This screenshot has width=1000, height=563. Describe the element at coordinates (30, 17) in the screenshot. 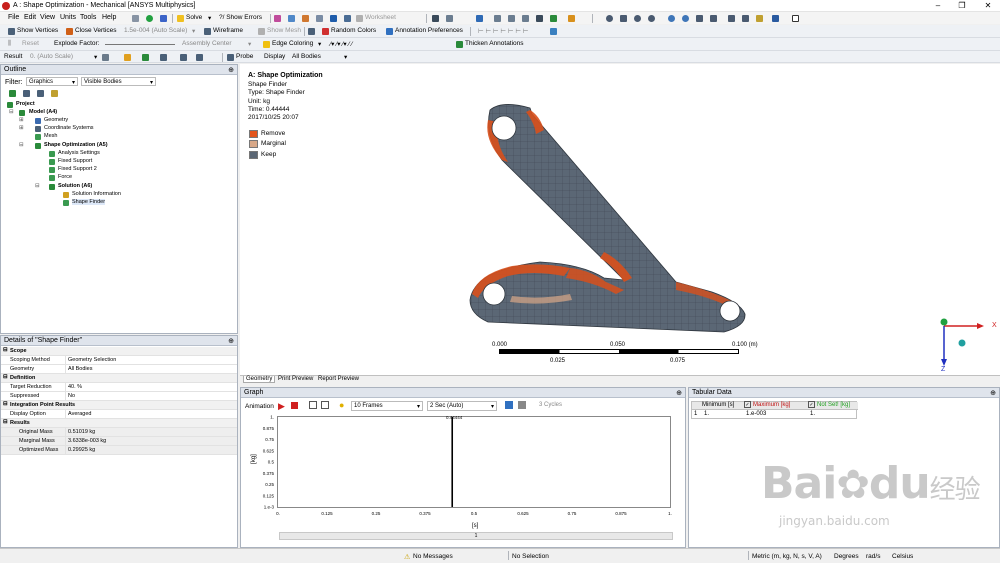

I see `menu-edit: Edit` at that location.